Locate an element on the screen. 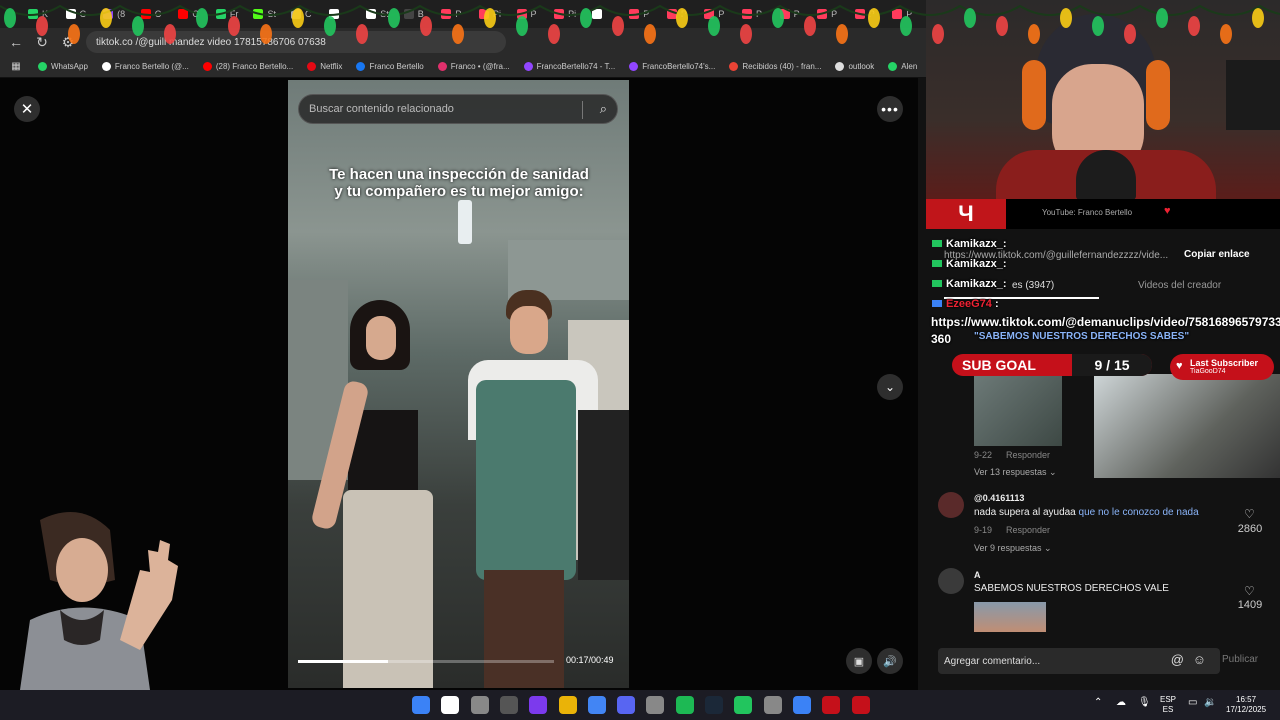 The height and width of the screenshot is (720, 1280). bookmark-item: Franco Bertello is located at coordinates (390, 66).